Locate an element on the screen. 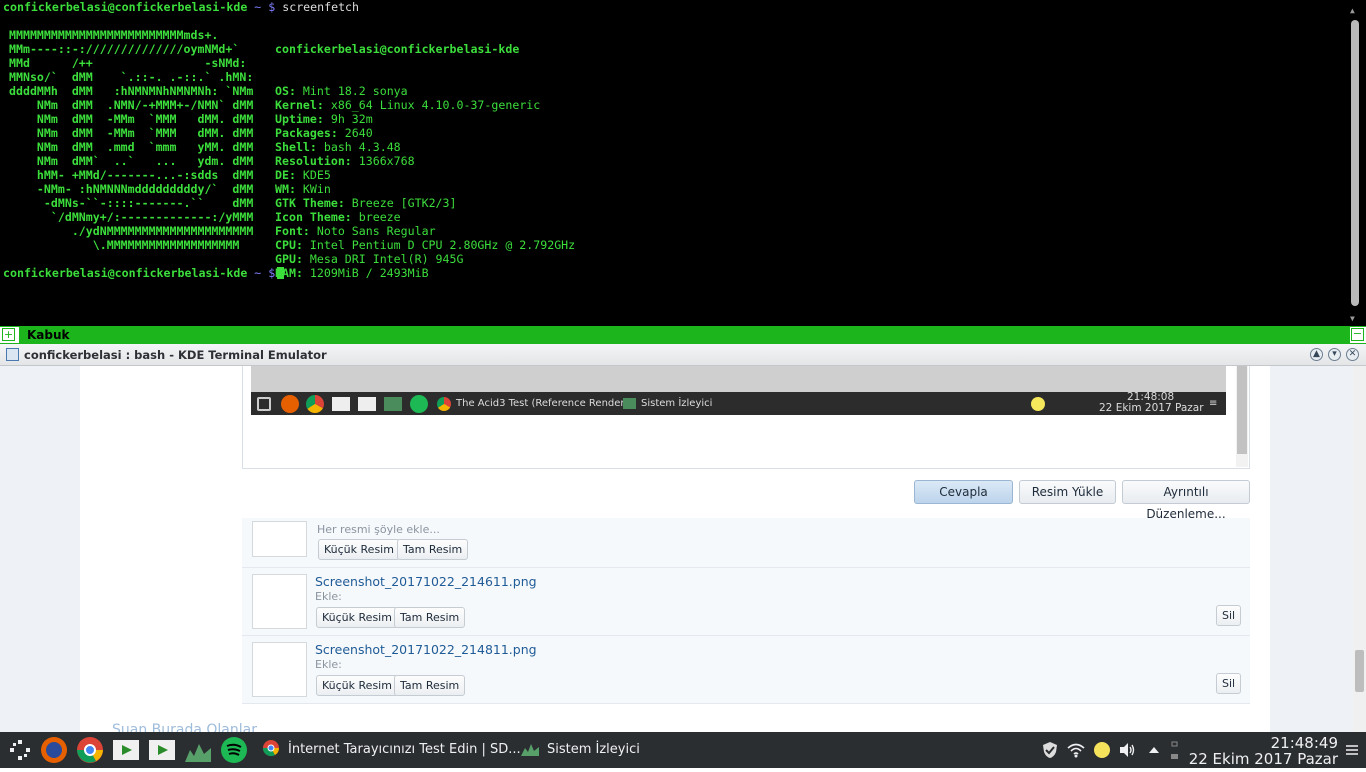  embedded-clock-date: 22 Ekim 2017 Pazar is located at coordinates (1151, 408).